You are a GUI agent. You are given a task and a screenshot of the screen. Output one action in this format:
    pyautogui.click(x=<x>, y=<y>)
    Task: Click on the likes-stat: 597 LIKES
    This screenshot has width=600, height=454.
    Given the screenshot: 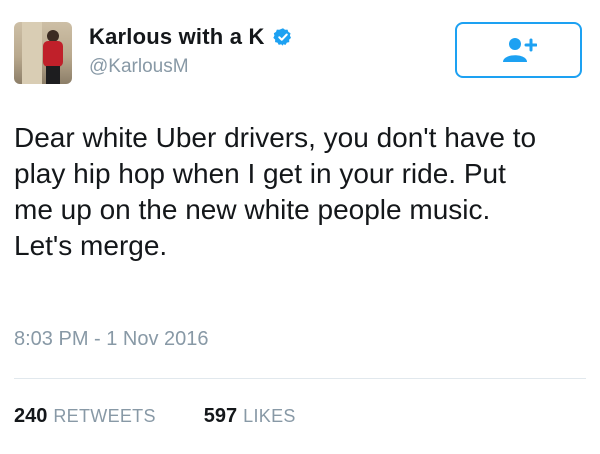 What is the action you would take?
    pyautogui.click(x=250, y=416)
    